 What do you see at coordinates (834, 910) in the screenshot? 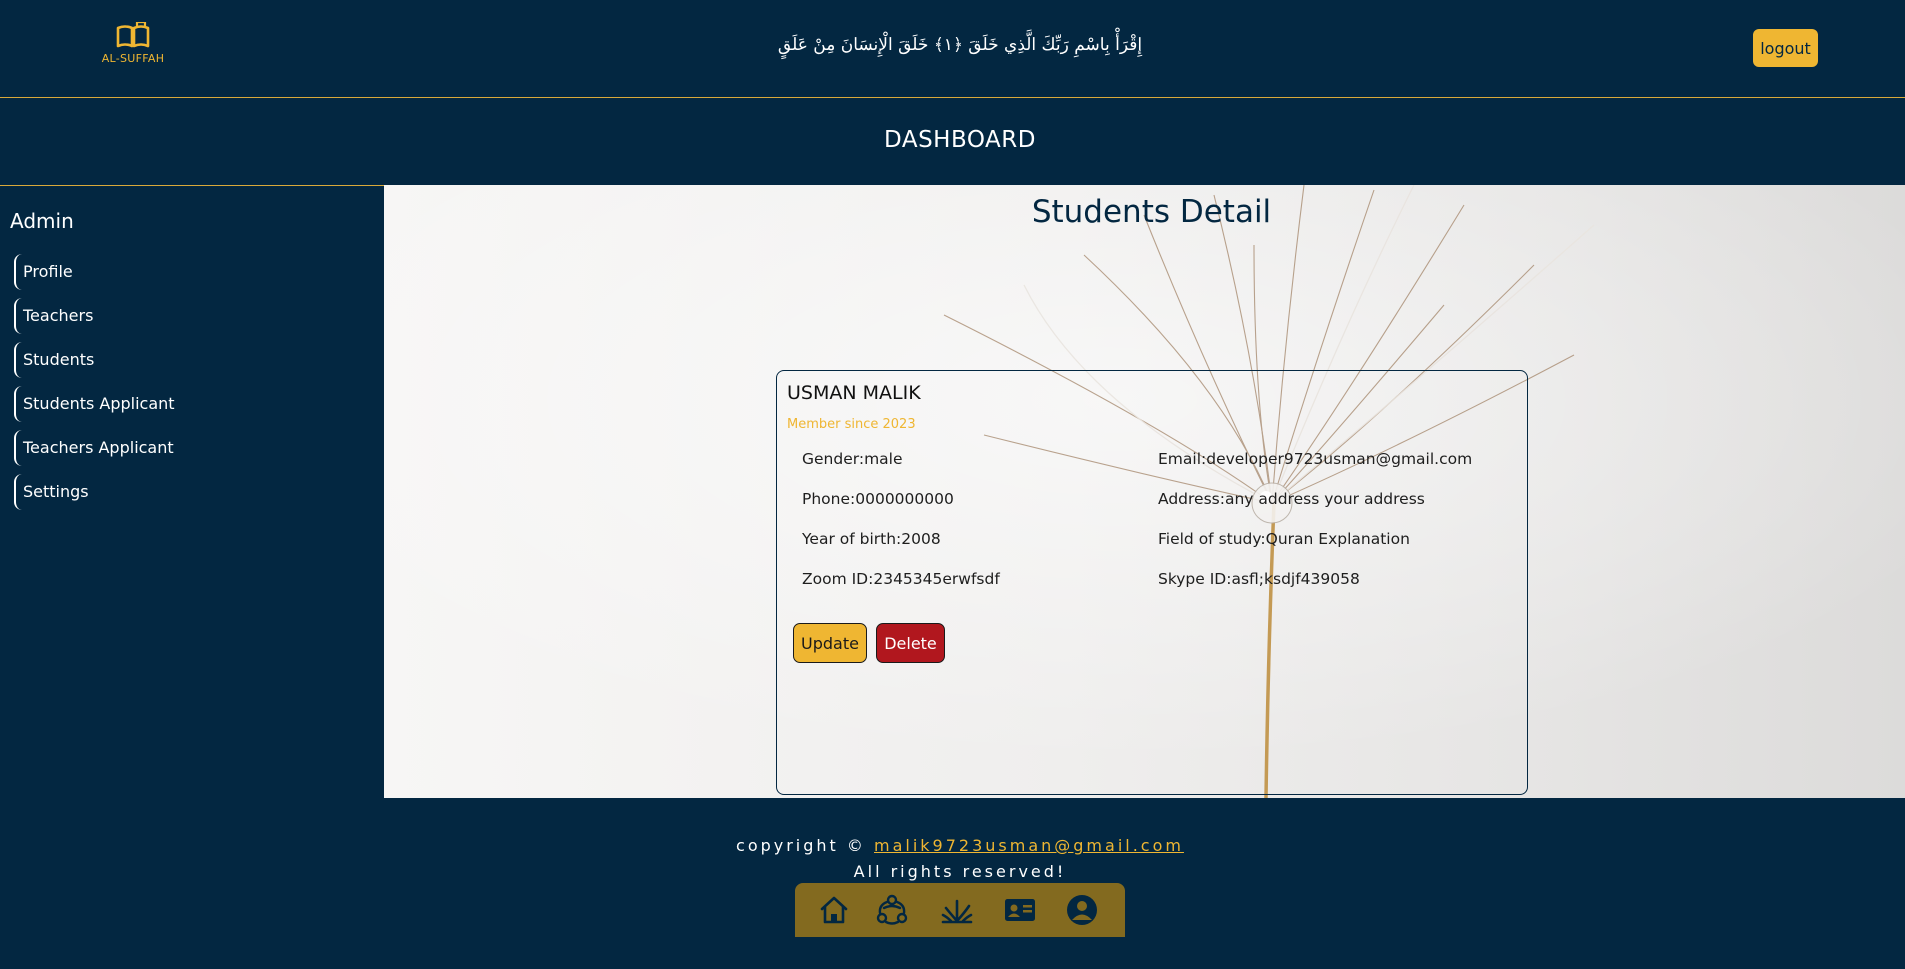
I see `home-icon` at bounding box center [834, 910].